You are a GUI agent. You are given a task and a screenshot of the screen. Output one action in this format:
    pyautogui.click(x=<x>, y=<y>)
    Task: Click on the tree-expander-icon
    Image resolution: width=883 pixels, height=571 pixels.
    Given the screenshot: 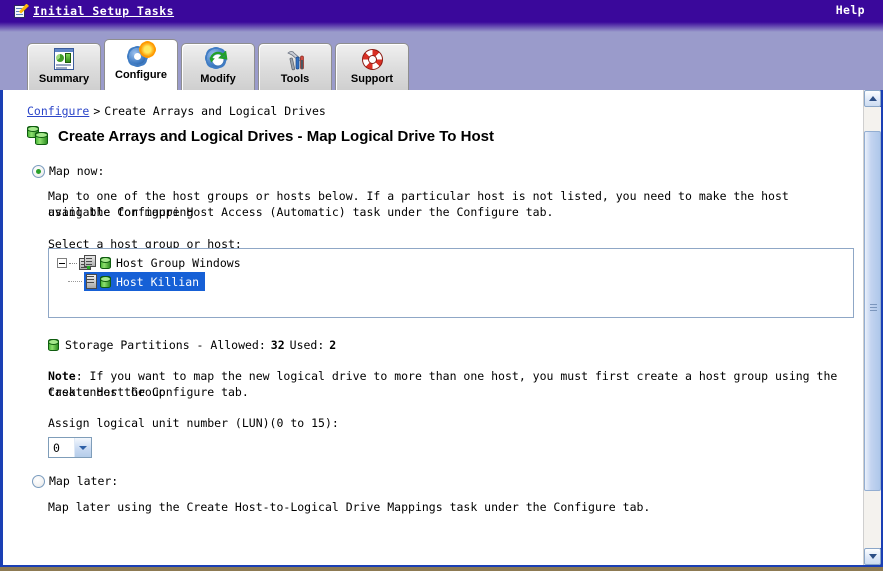 What is the action you would take?
    pyautogui.click(x=62, y=263)
    